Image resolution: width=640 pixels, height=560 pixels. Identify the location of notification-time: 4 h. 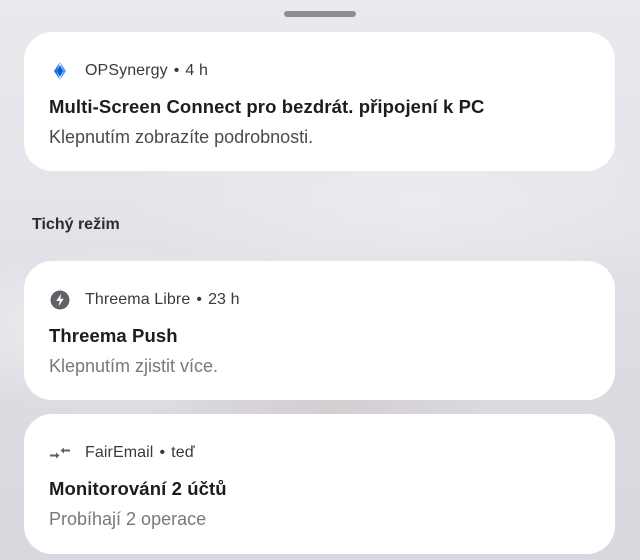
(196, 70).